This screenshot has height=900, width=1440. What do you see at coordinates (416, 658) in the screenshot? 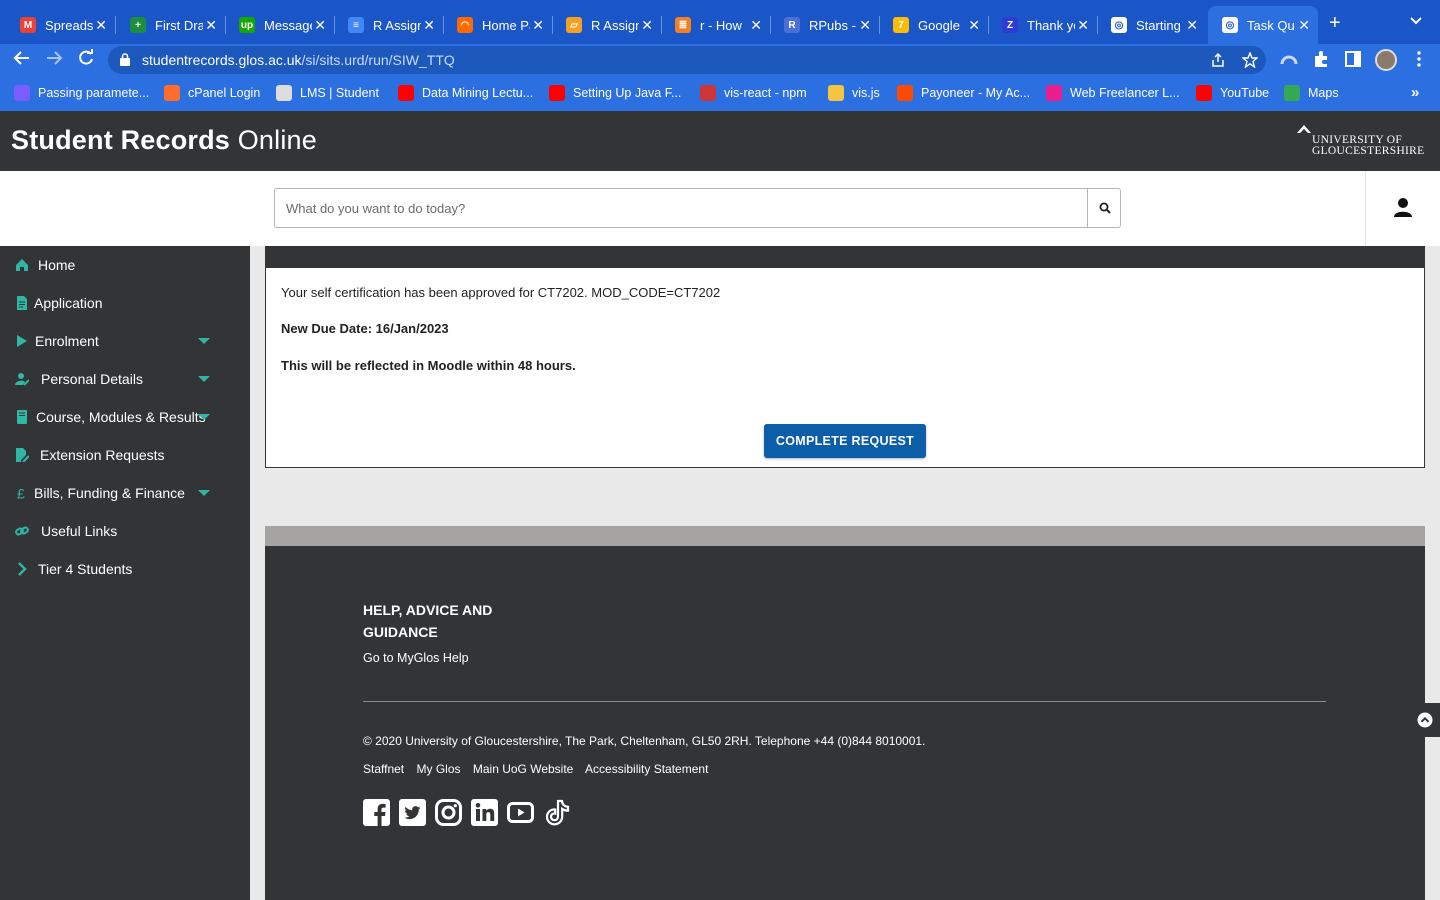
I see `myglos-help-link: Go to MyGlos Help` at bounding box center [416, 658].